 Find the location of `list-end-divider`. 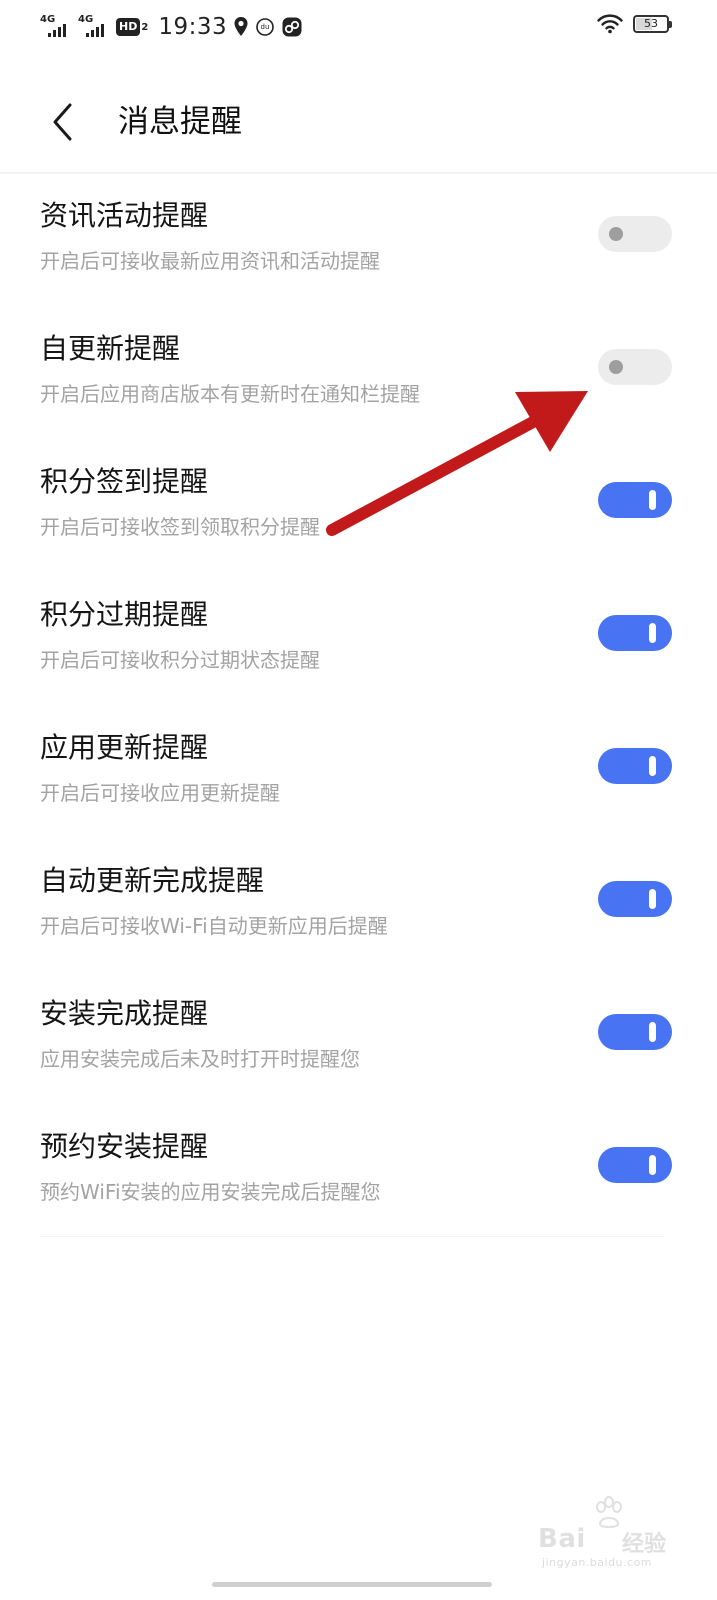

list-end-divider is located at coordinates (352, 1236).